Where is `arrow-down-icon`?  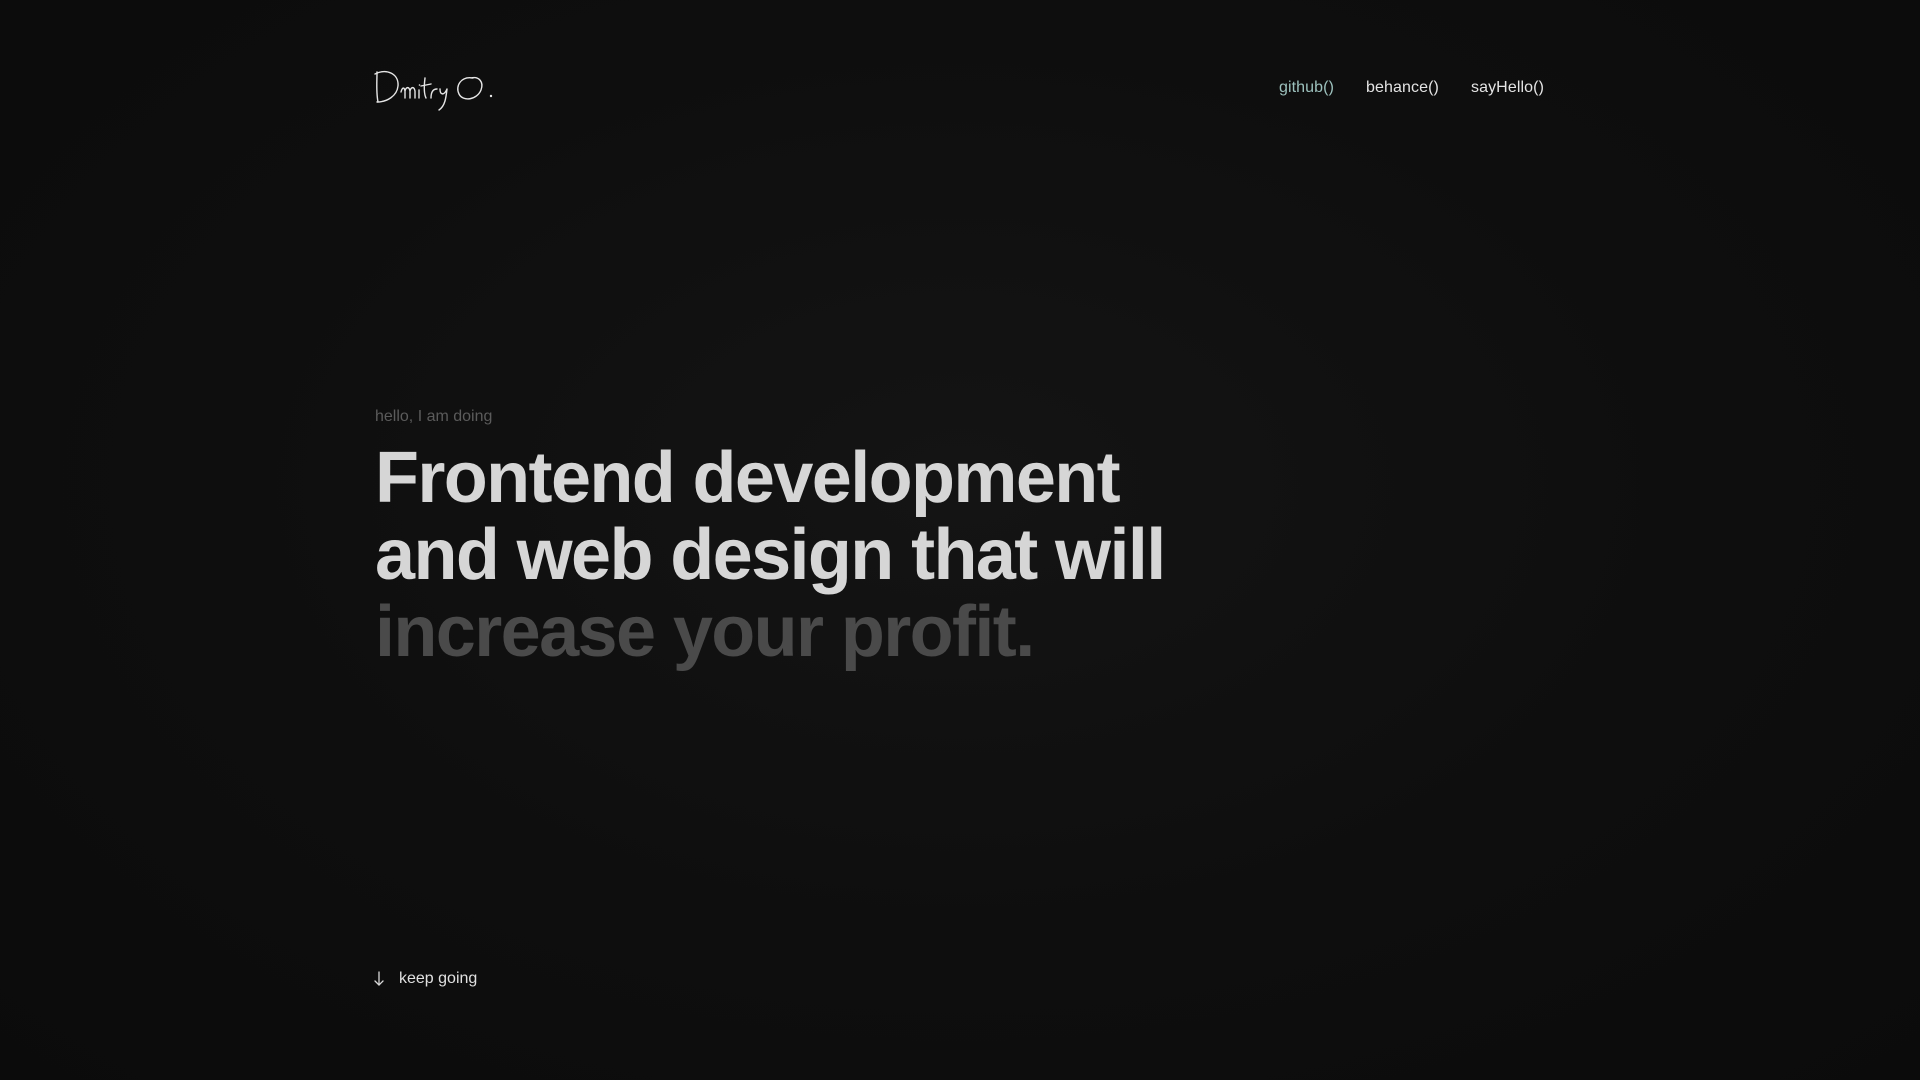
arrow-down-icon is located at coordinates (379, 978).